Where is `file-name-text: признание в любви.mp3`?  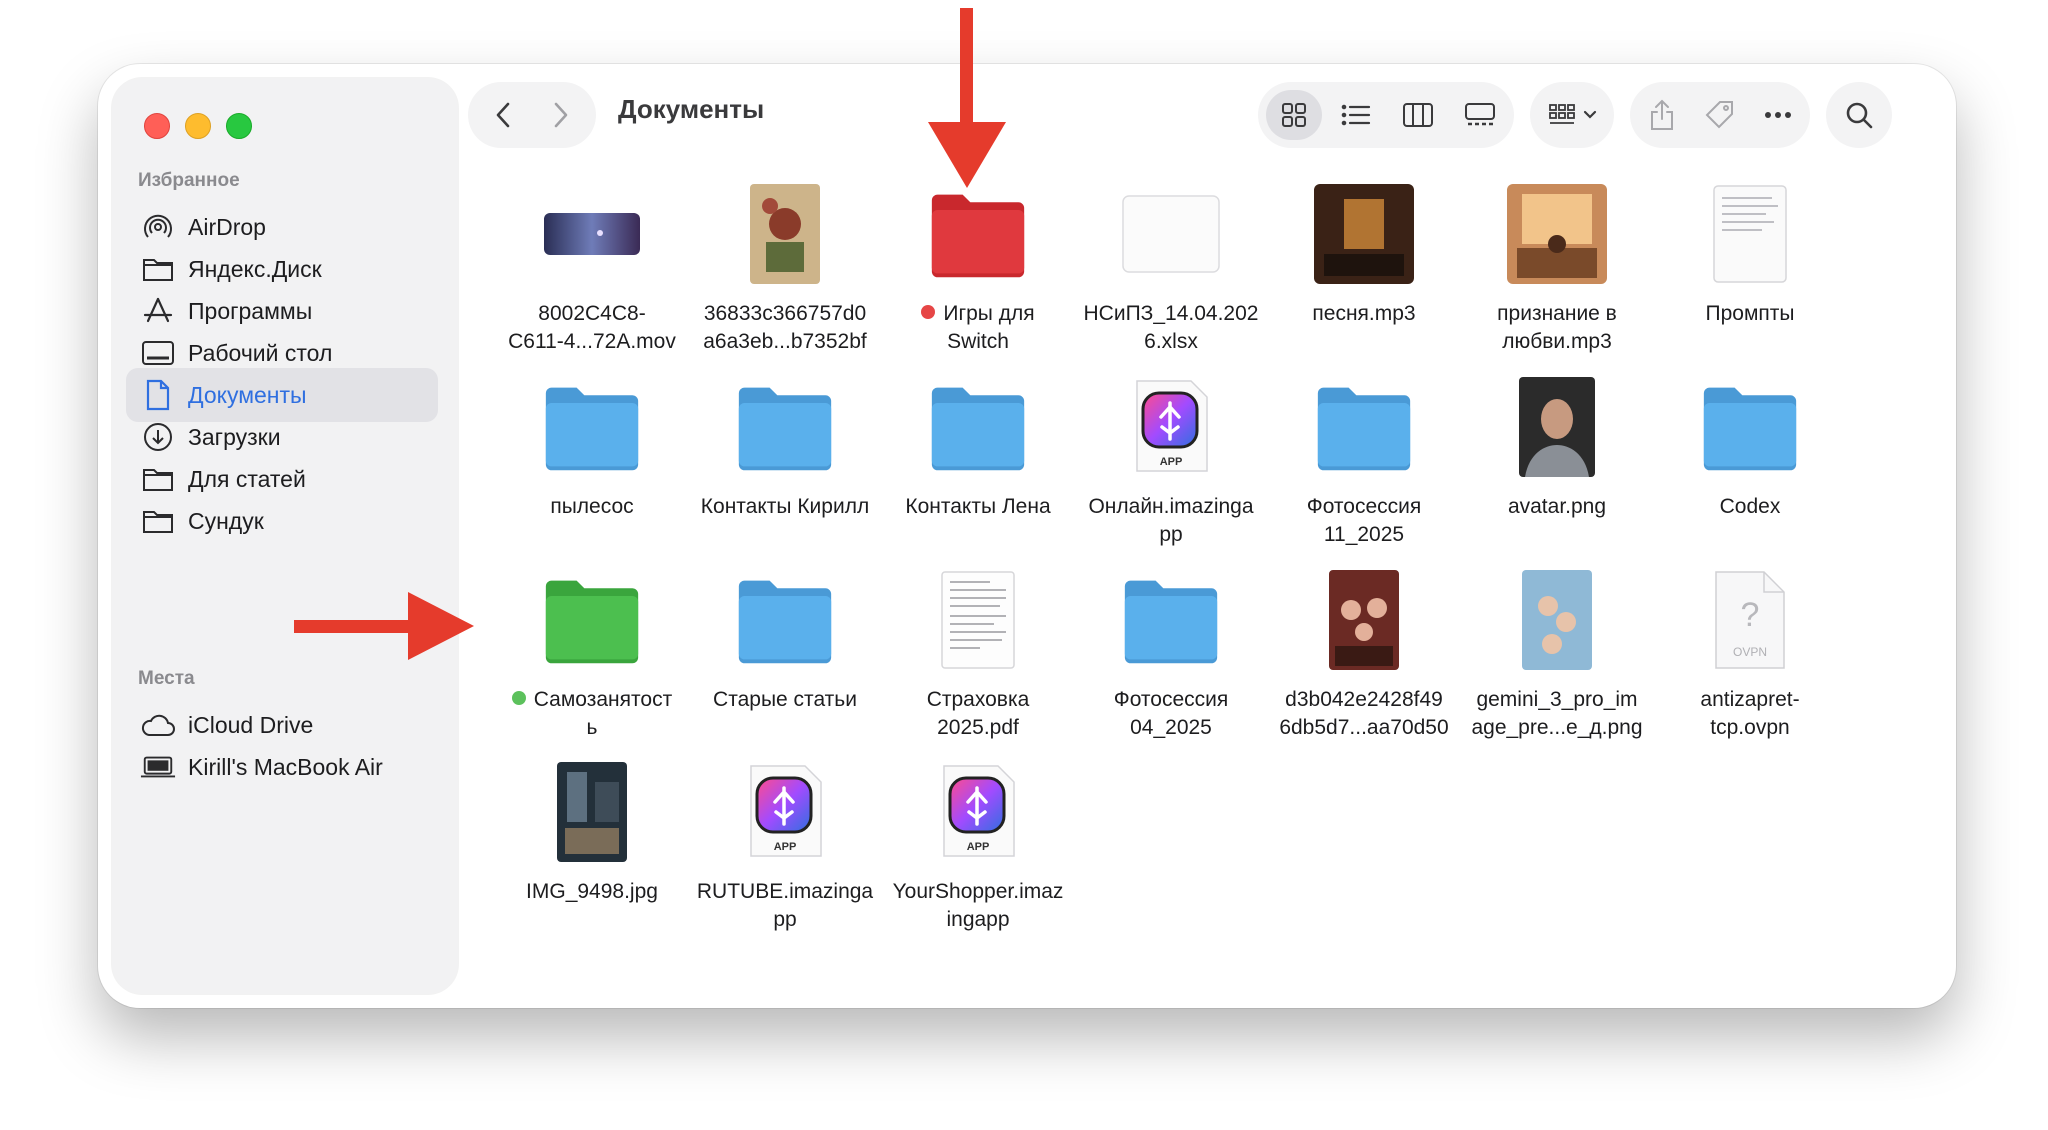
file-name-text: признание в любви.mp3 is located at coordinates (1557, 327).